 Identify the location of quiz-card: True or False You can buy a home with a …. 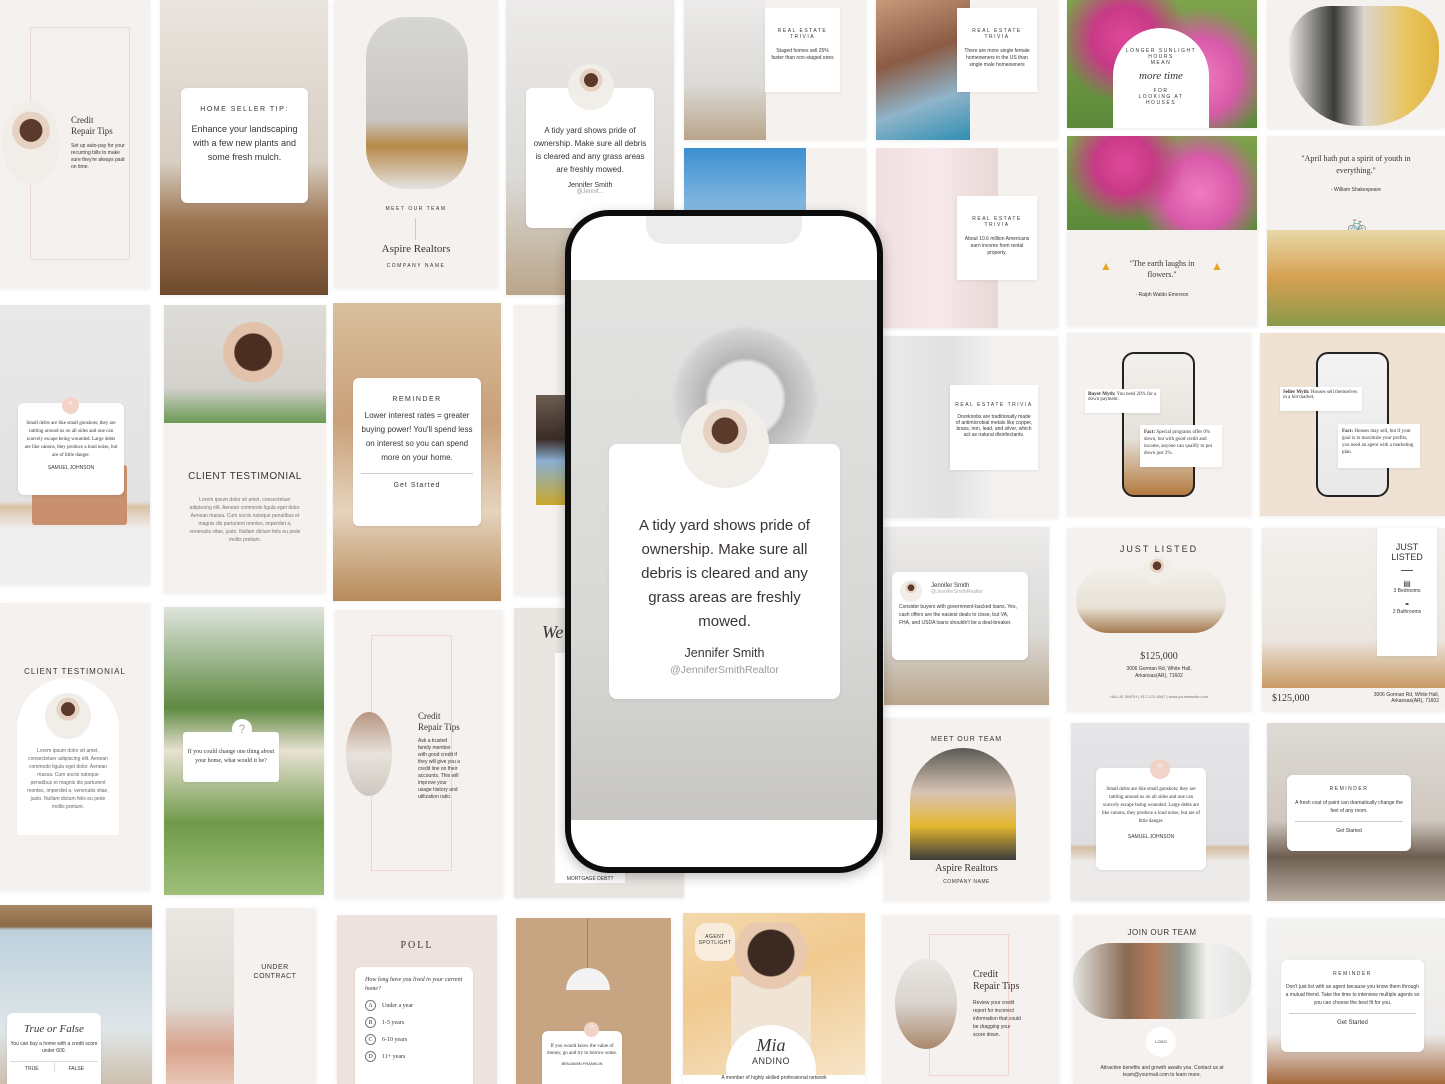
(54, 1048).